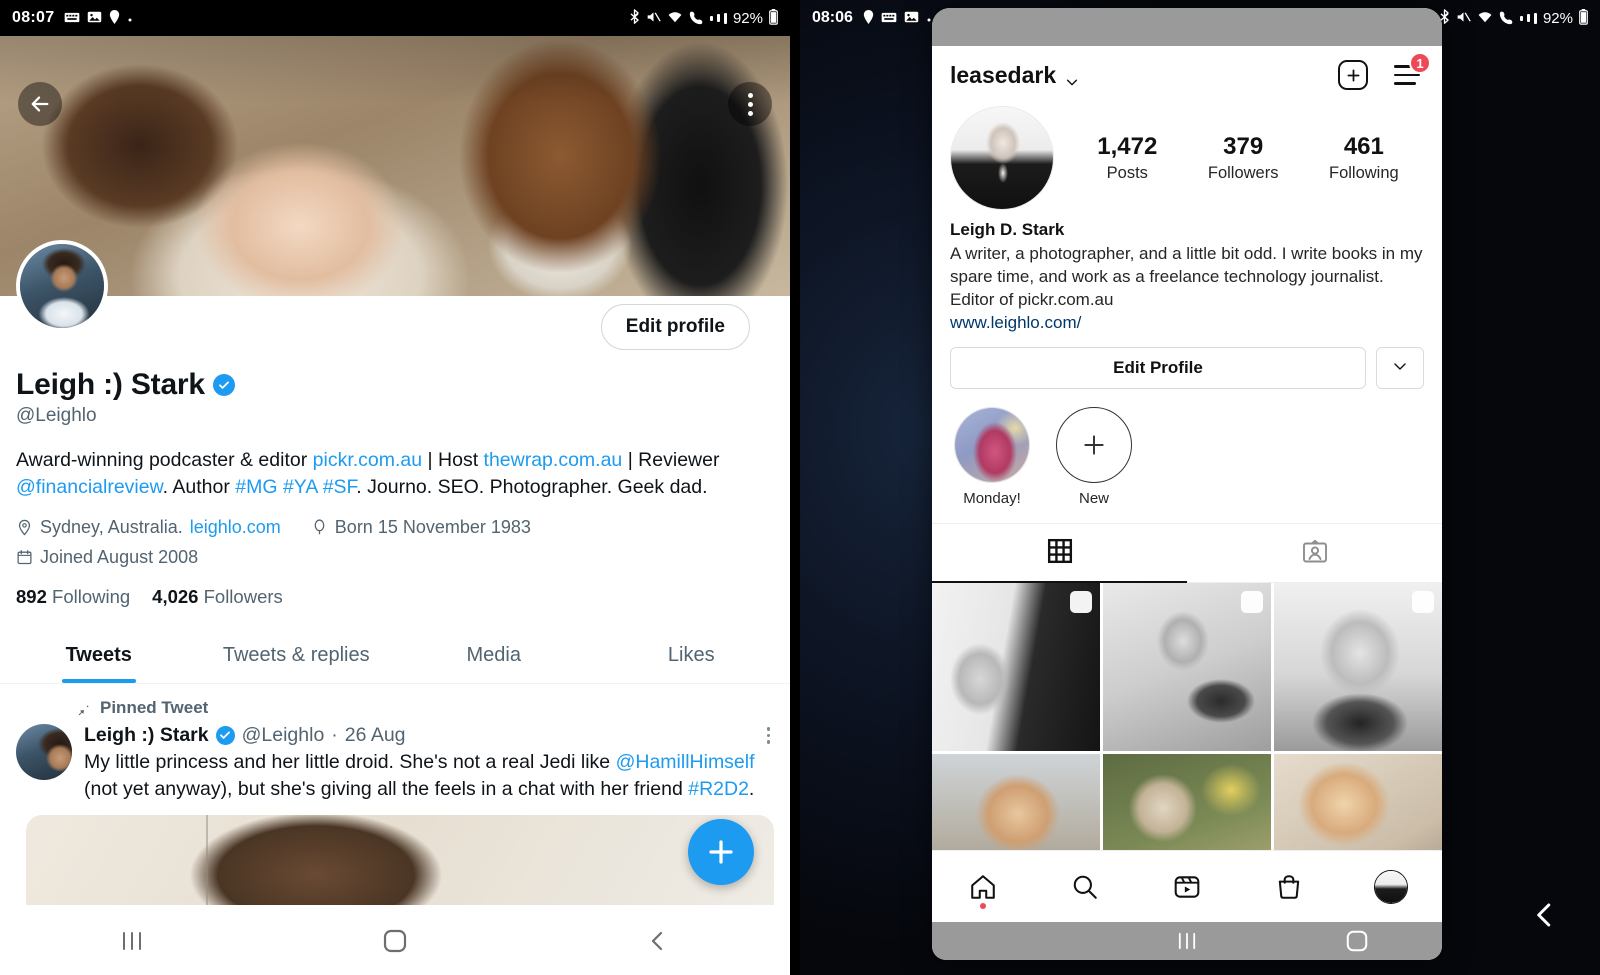 The height and width of the screenshot is (975, 1600). I want to click on tab-label: Likes, so click(691, 654).